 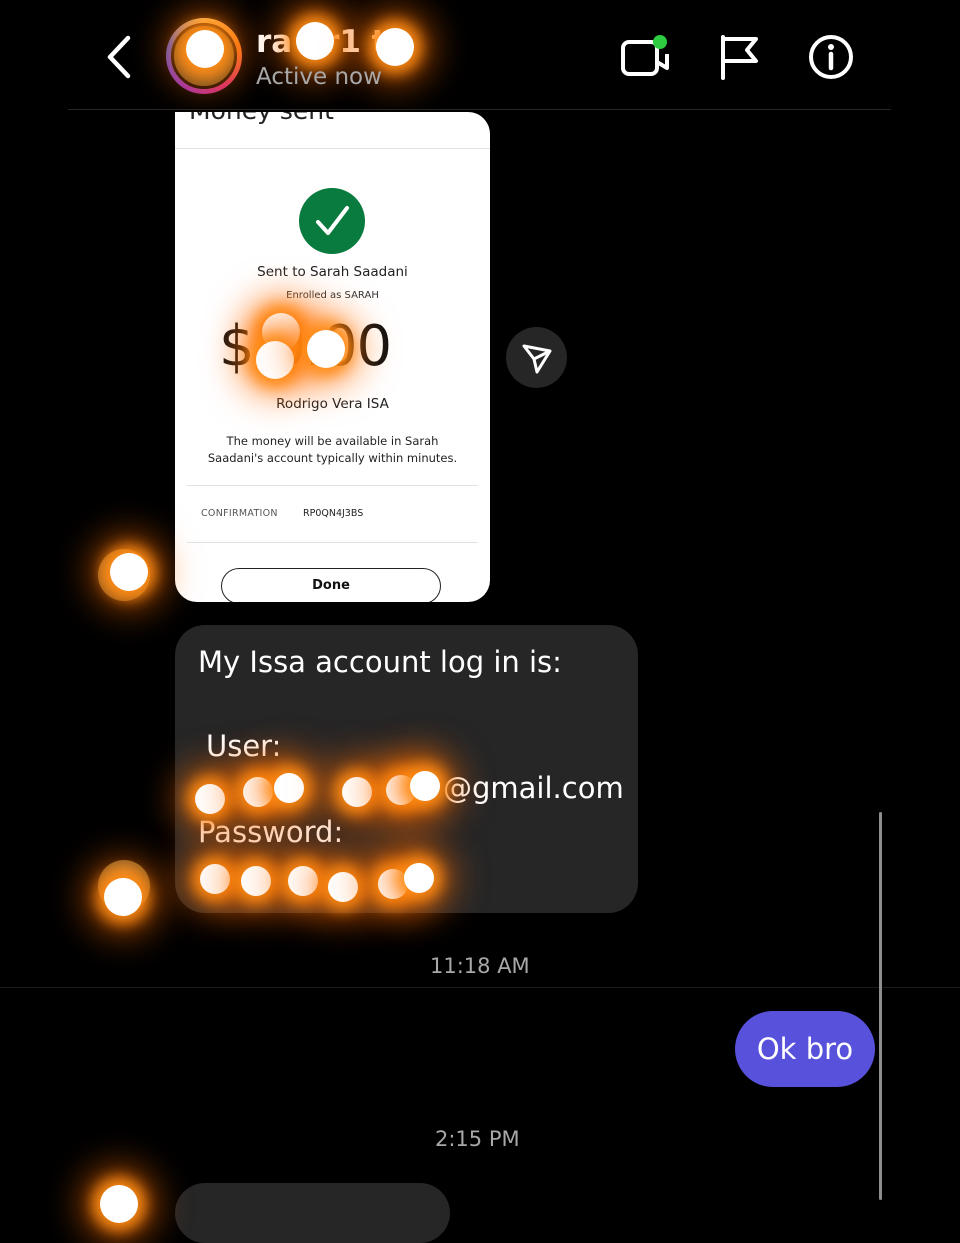 What do you see at coordinates (271, 832) in the screenshot?
I see `message-line: Password:` at bounding box center [271, 832].